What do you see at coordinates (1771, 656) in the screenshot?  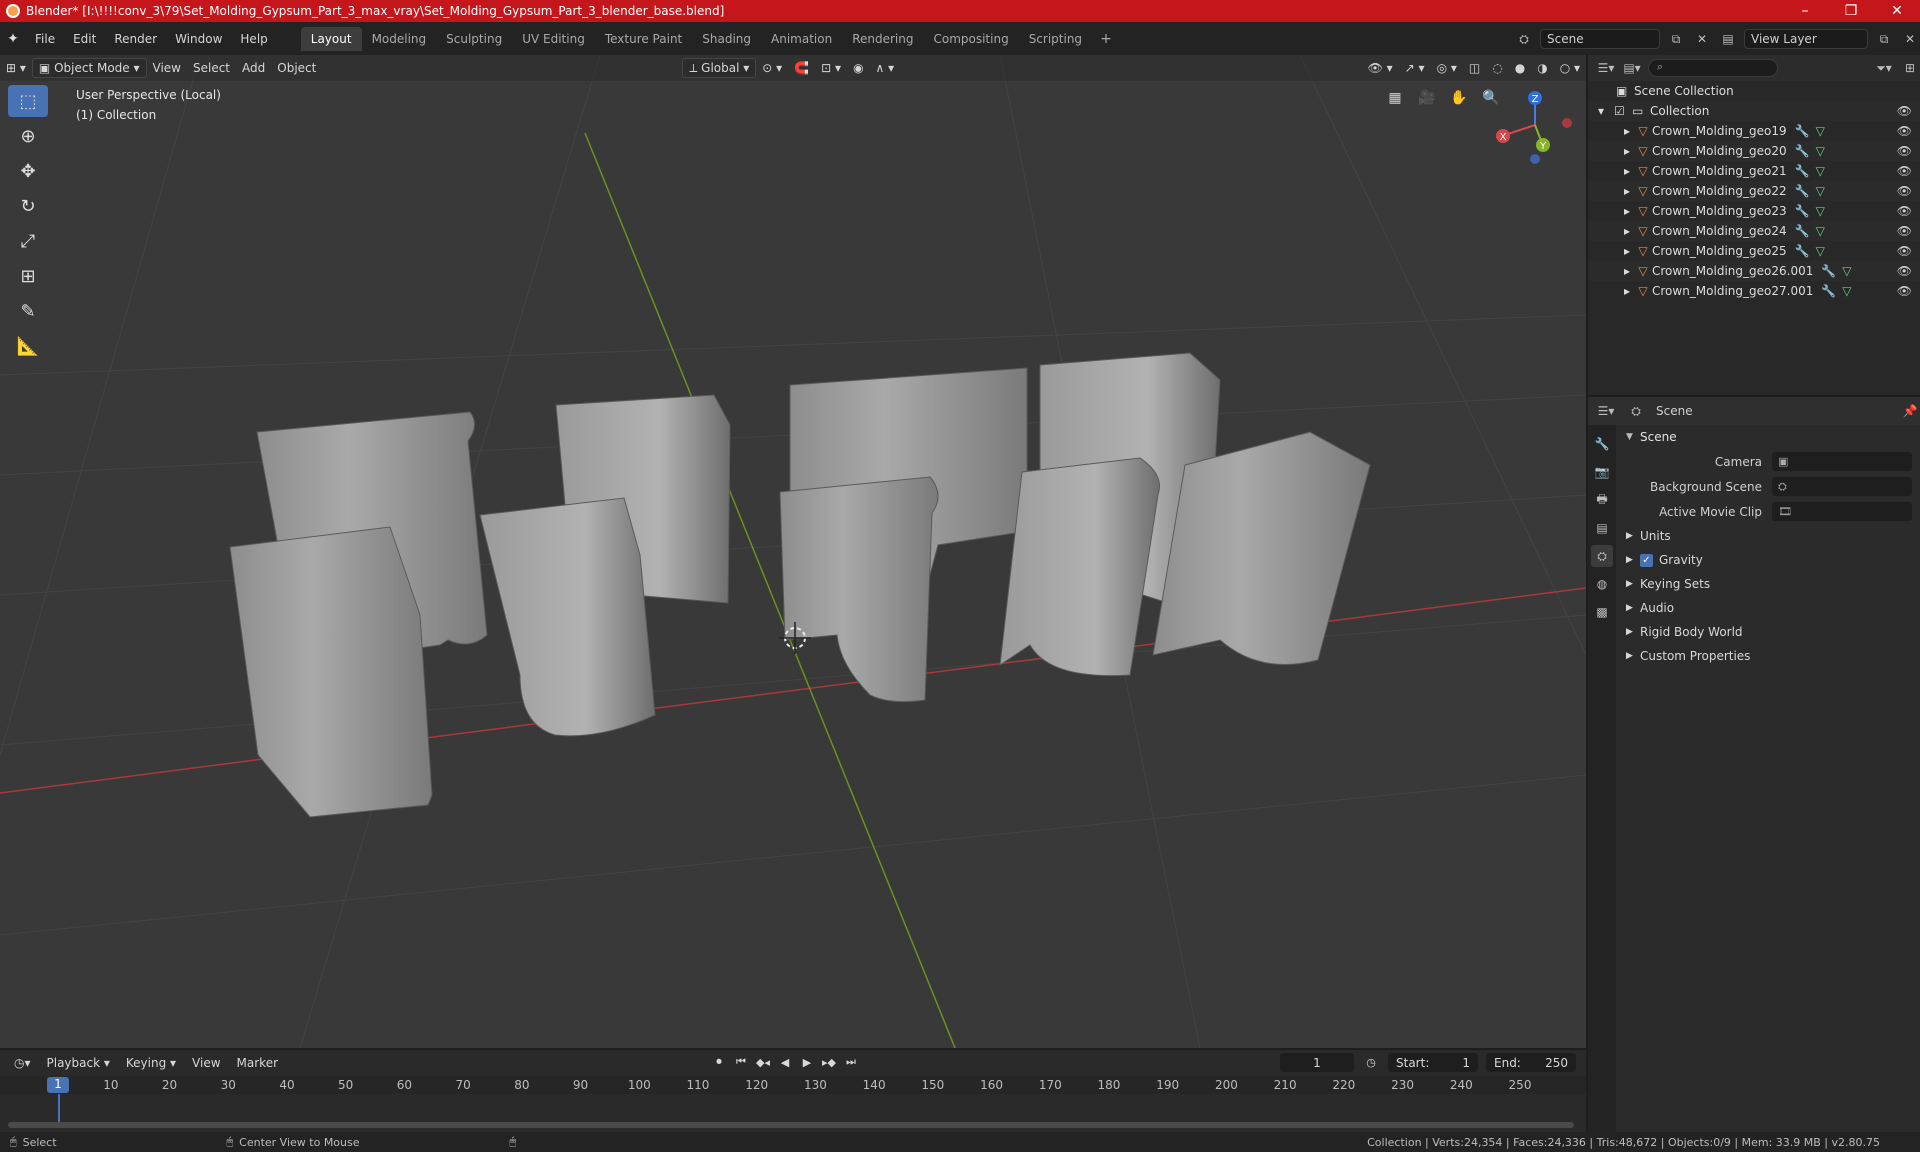 I see `custom-properties-panel-header: ▶ Custom Properties` at bounding box center [1771, 656].